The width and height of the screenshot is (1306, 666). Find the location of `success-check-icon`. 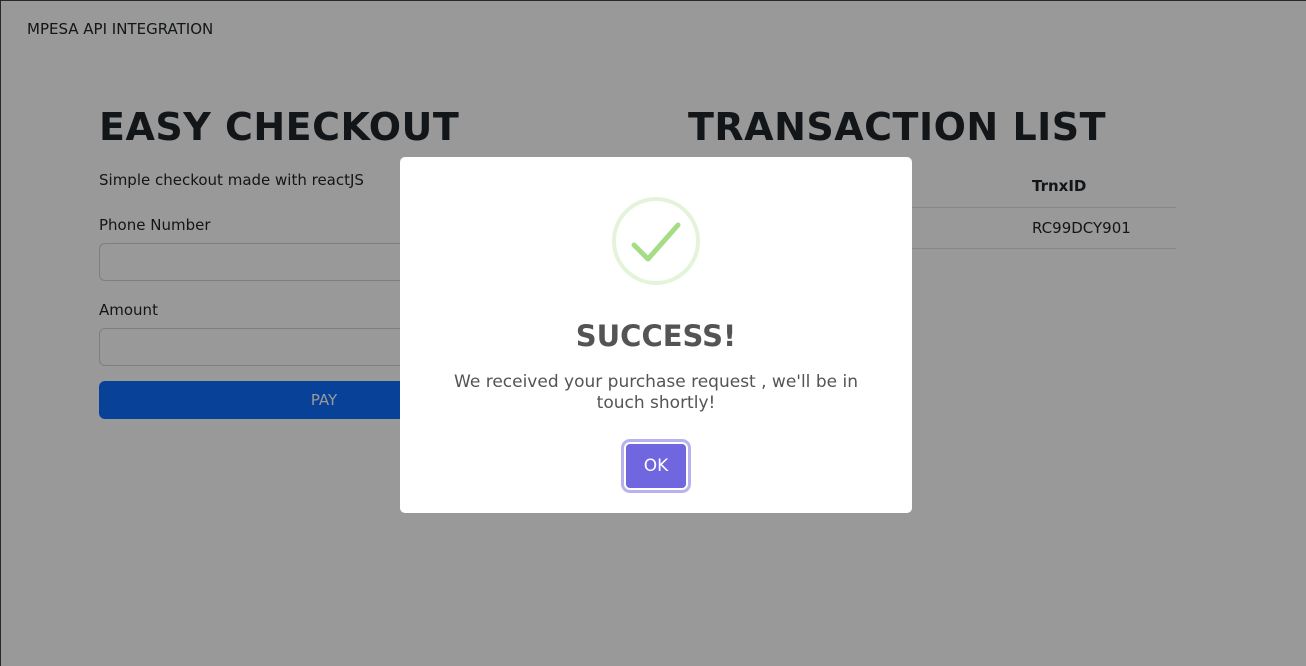

success-check-icon is located at coordinates (656, 241).